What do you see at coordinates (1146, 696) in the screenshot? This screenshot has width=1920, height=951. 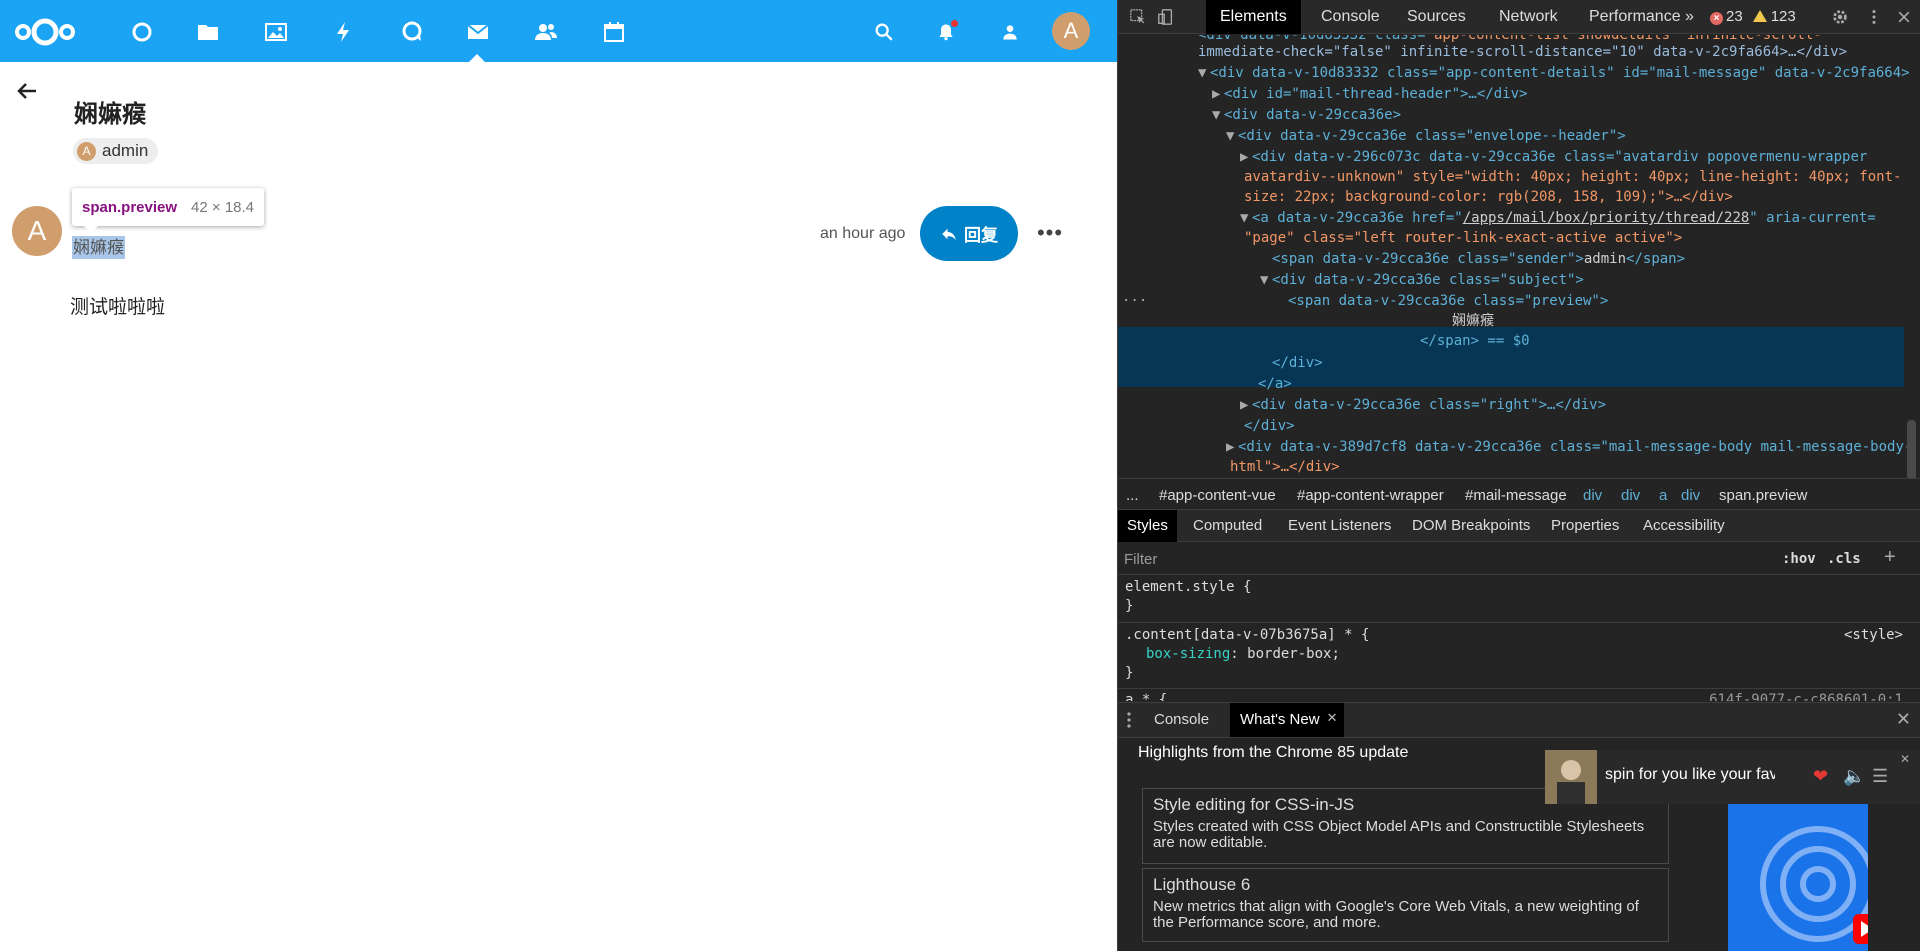 I see `rule-selector: a * {` at bounding box center [1146, 696].